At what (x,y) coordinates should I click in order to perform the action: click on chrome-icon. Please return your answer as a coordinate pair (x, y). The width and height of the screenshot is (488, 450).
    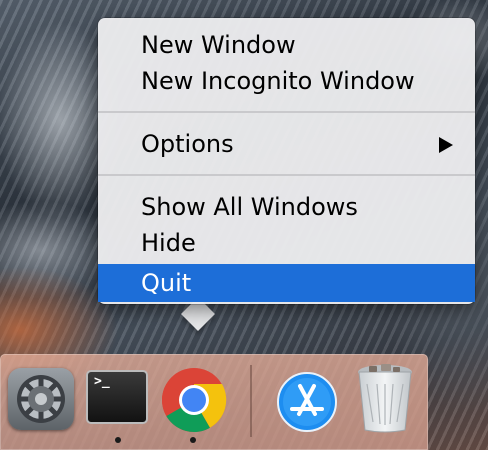
    Looking at the image, I should click on (194, 400).